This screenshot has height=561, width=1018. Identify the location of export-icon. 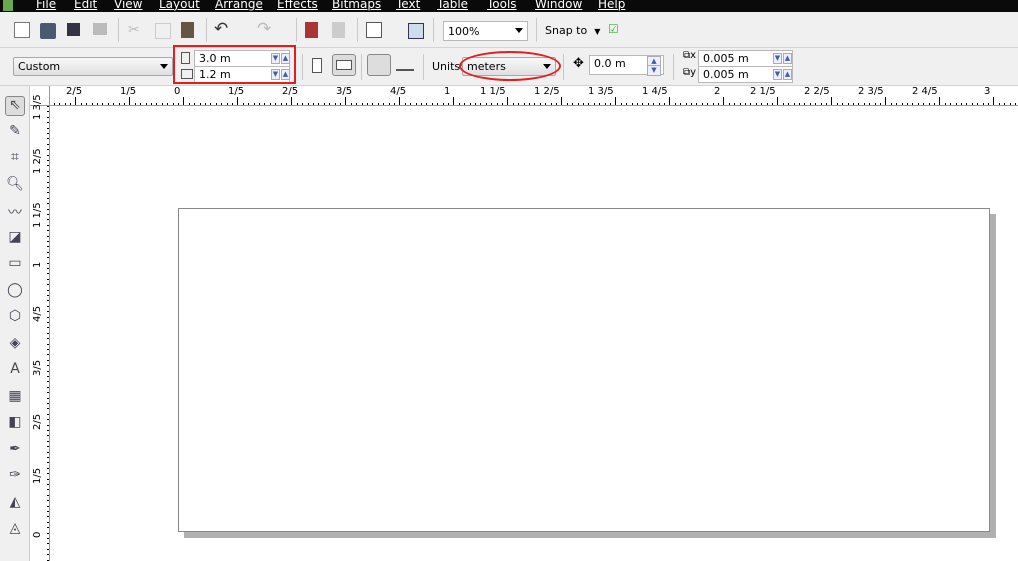
(338, 30).